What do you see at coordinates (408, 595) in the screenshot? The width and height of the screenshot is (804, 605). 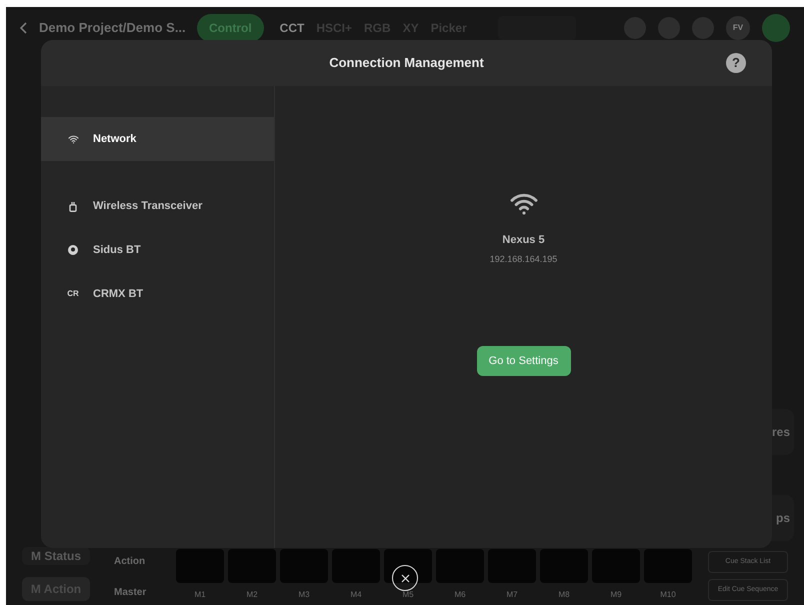 I see `pad-label: M5` at bounding box center [408, 595].